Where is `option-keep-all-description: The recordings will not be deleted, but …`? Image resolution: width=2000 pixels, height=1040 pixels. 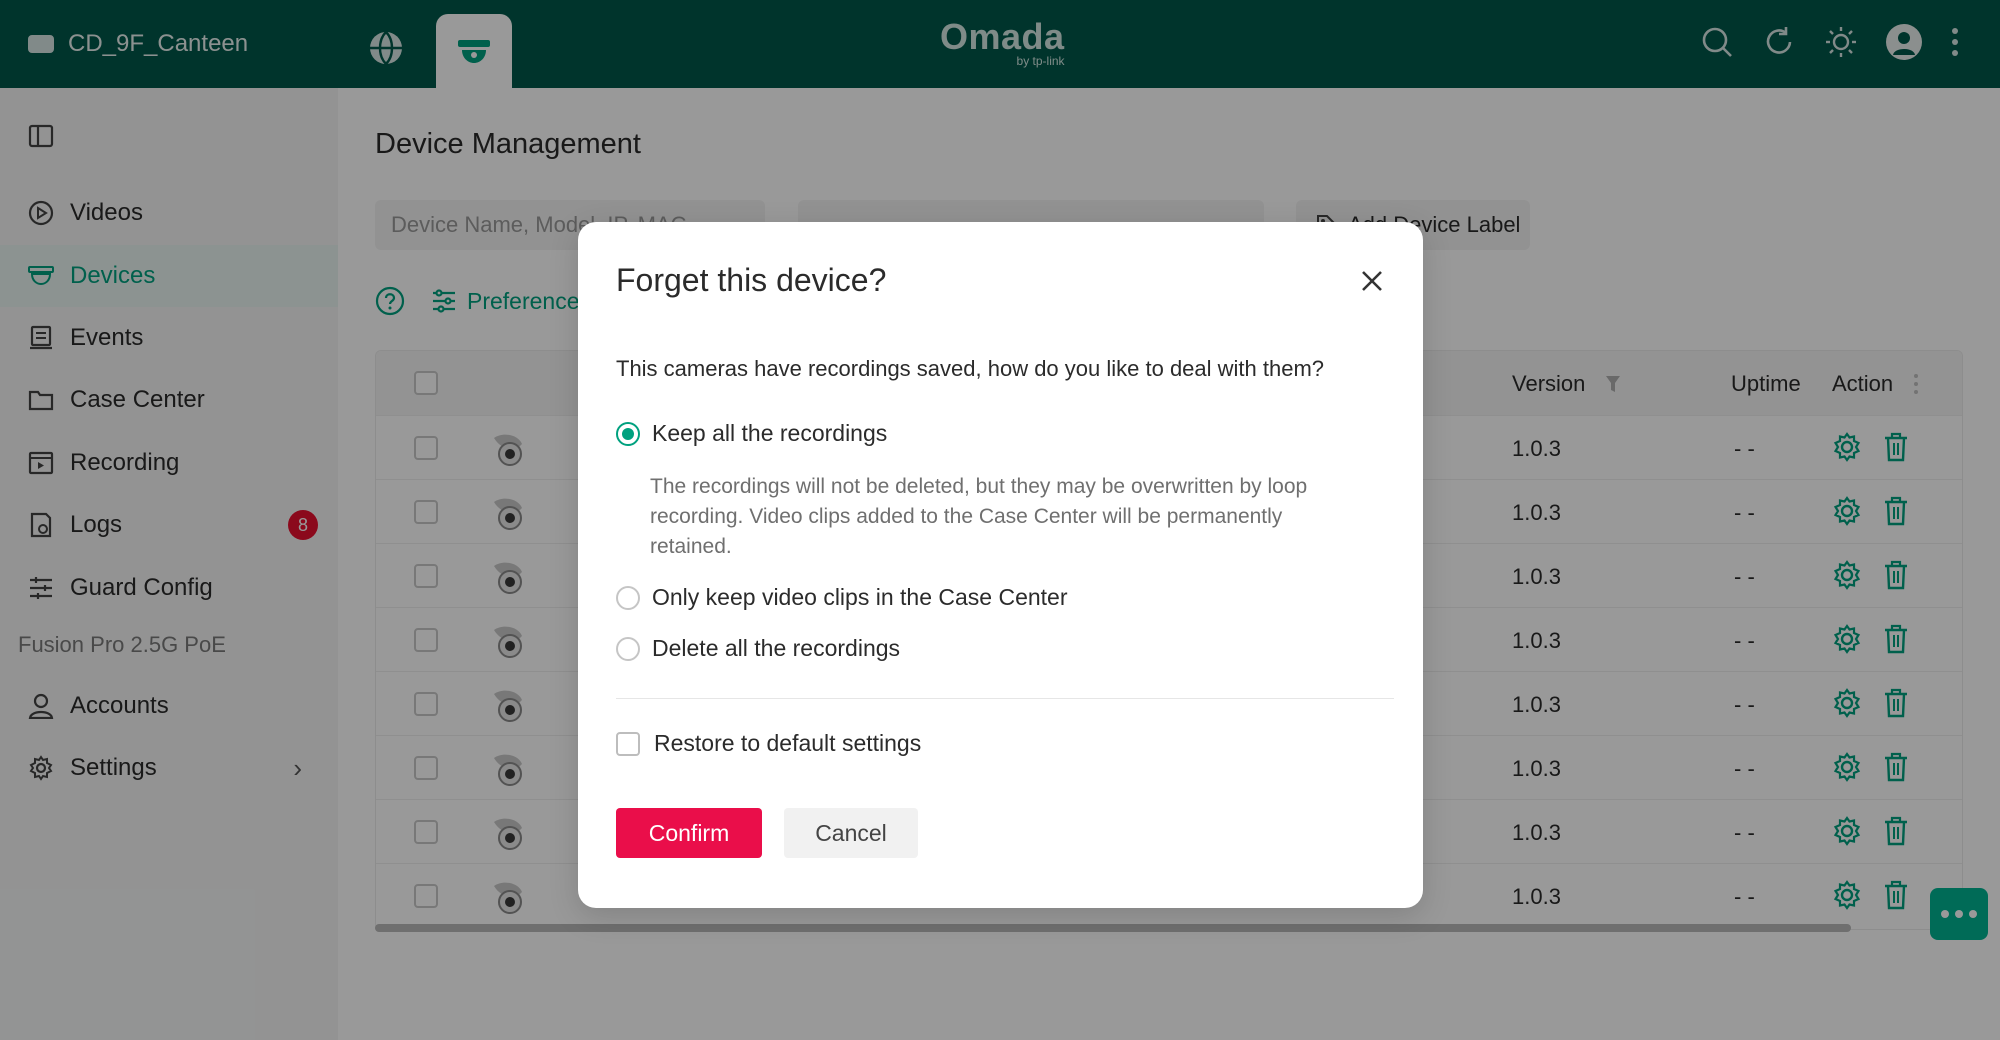
option-keep-all-description: The recordings will not be deleted, but … is located at coordinates (979, 516).